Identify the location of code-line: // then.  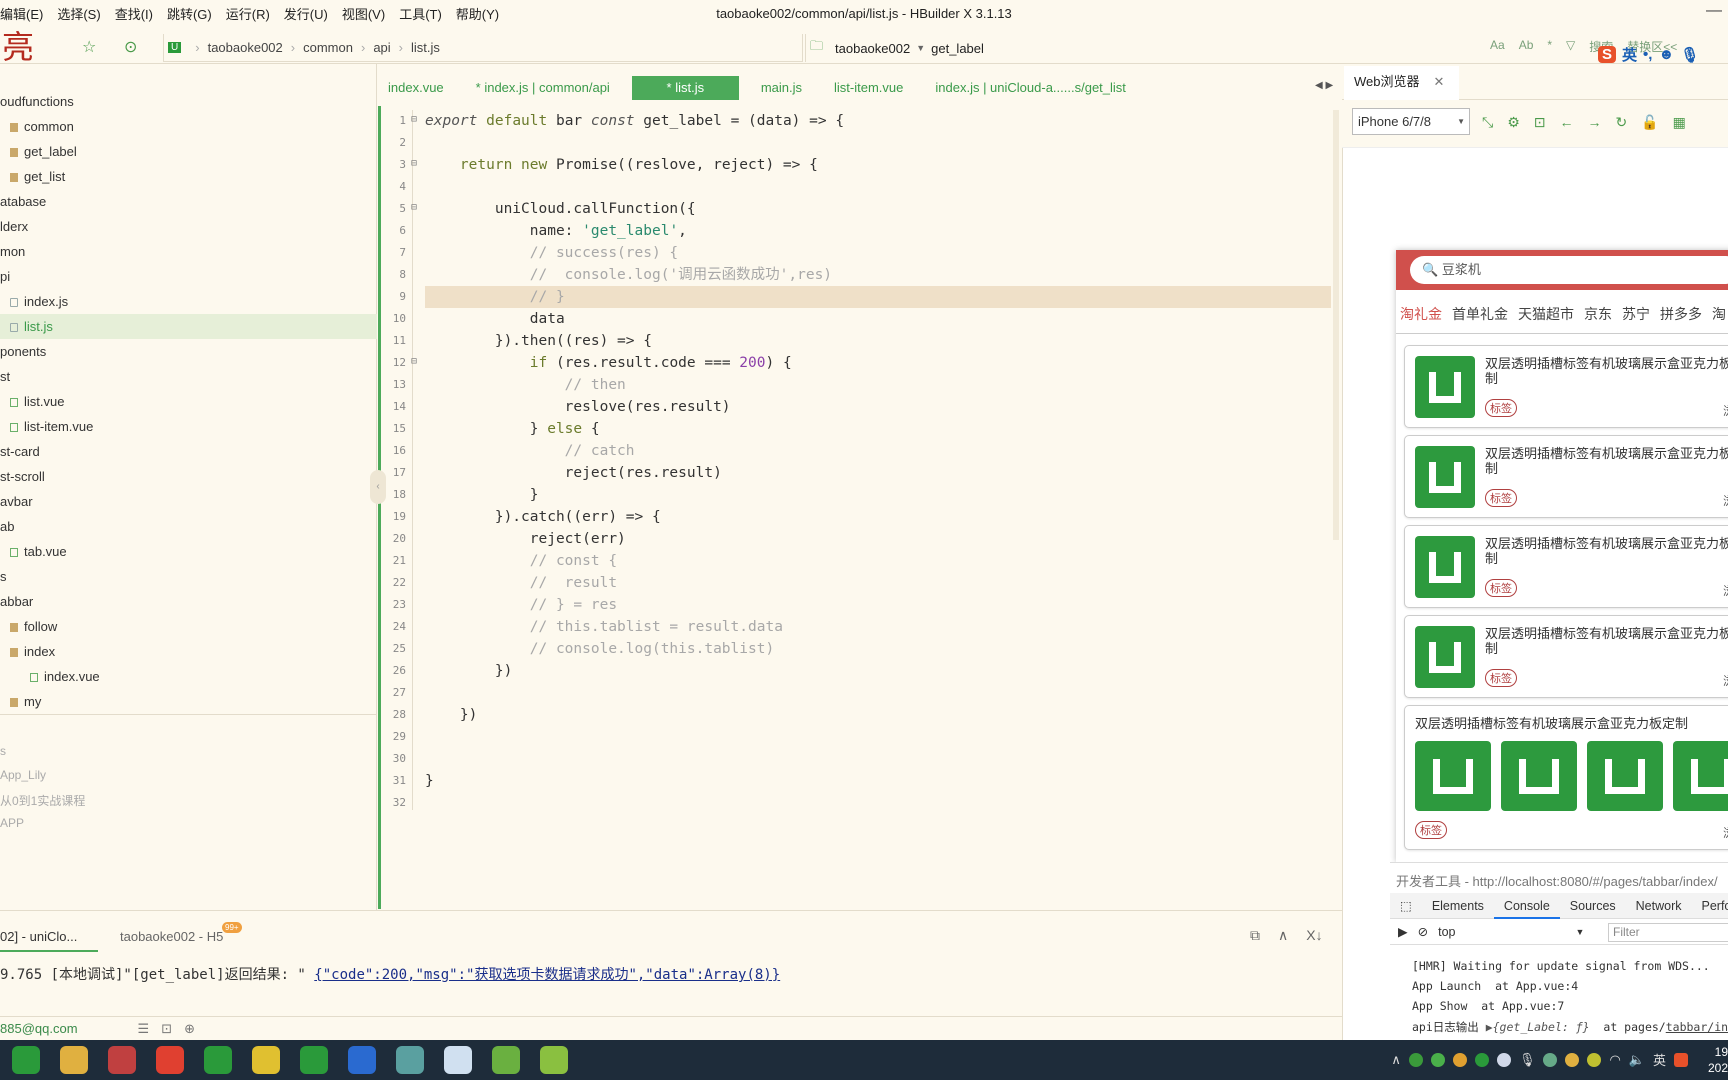
(525, 385).